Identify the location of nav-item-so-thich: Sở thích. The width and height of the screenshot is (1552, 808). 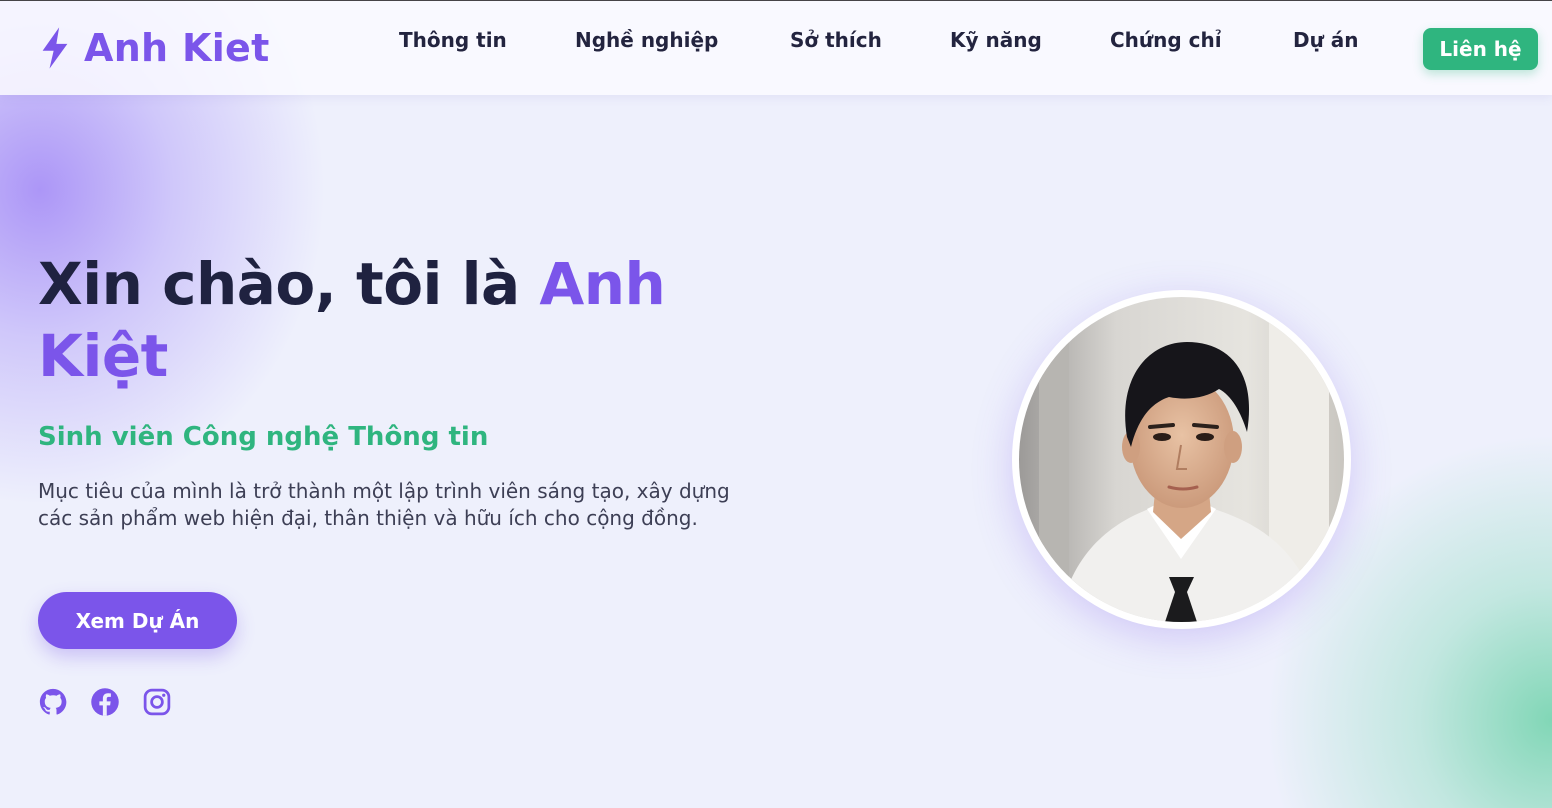
(836, 40).